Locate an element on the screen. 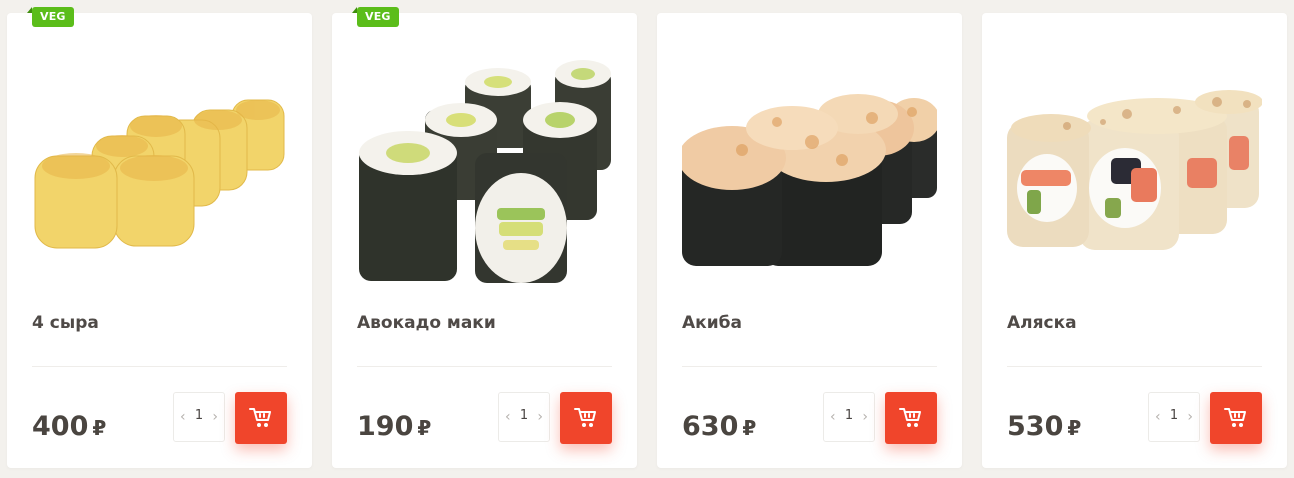 The image size is (1294, 478). product-price: 630 ₽ is located at coordinates (719, 426).